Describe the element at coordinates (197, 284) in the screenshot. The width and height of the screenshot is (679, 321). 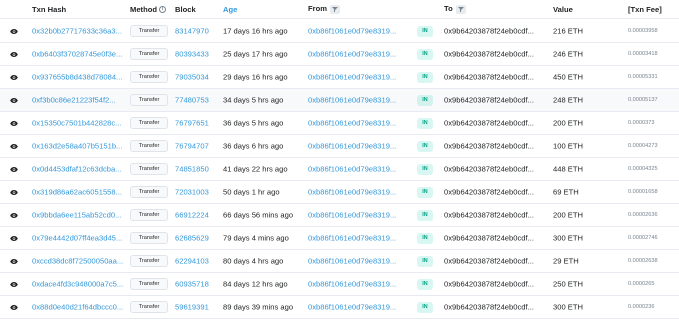
I see `block-link: 60935718` at that location.